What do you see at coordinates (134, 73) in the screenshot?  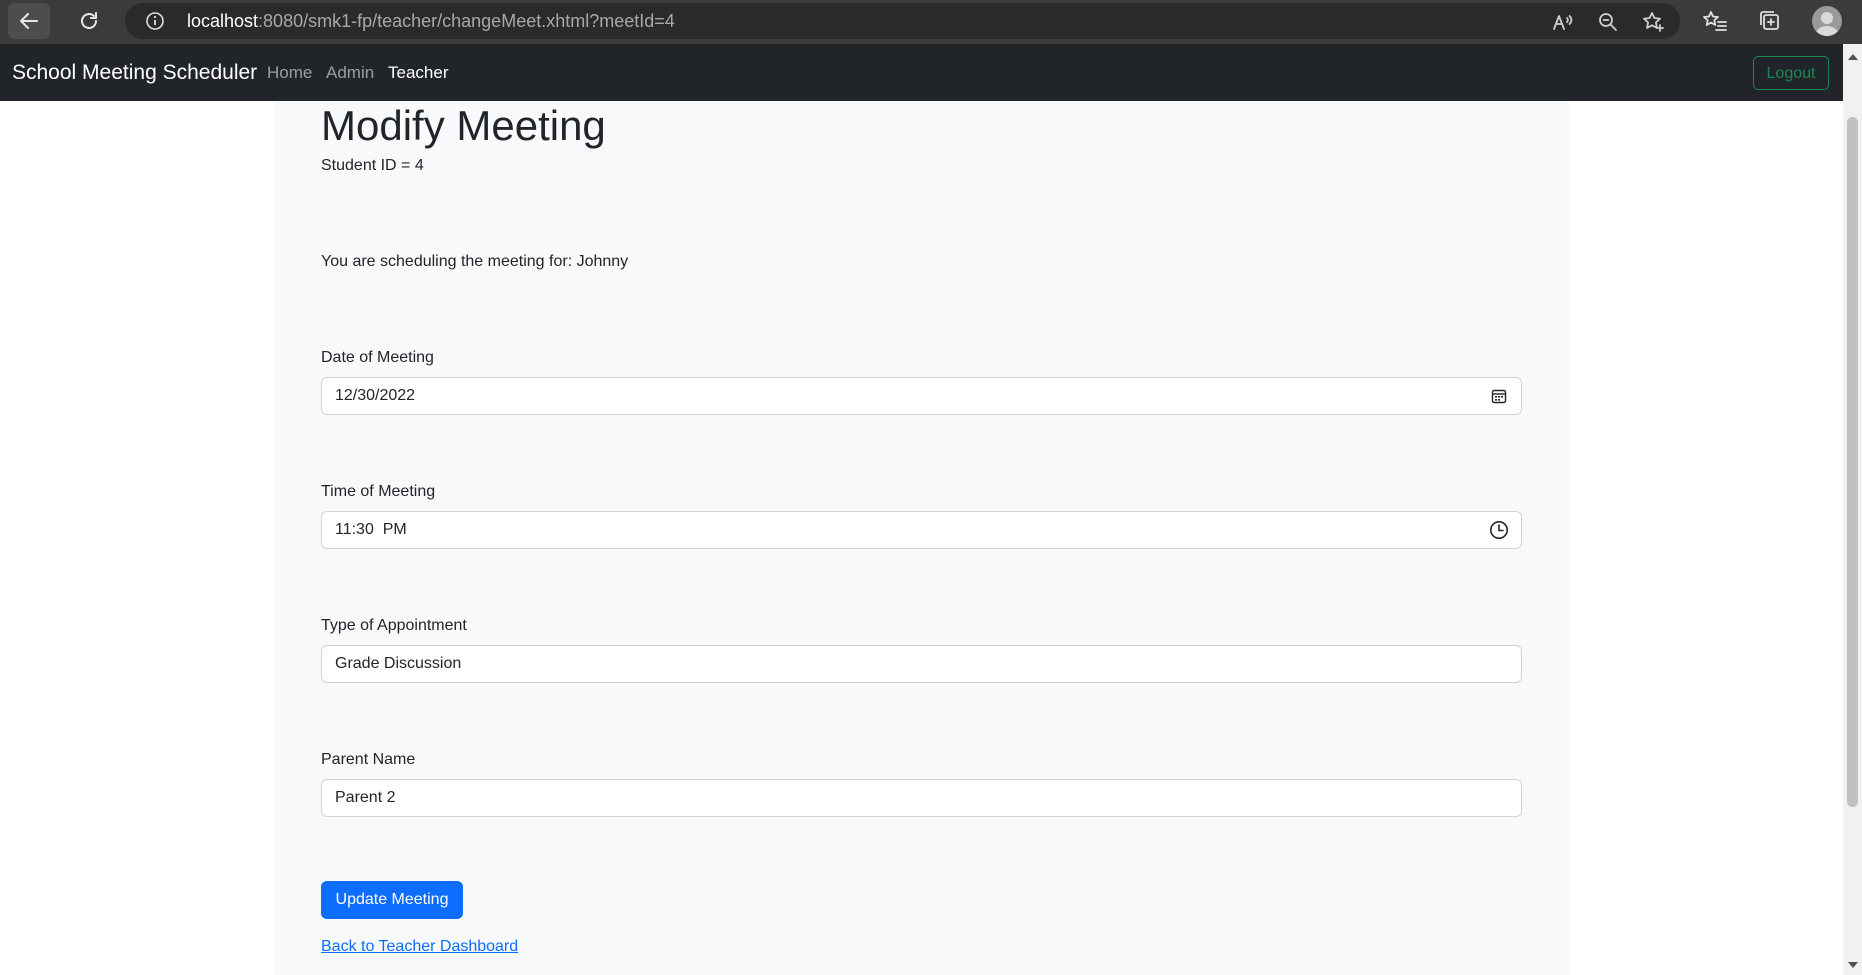 I see `navbar-brand: School Meeting Scheduler` at bounding box center [134, 73].